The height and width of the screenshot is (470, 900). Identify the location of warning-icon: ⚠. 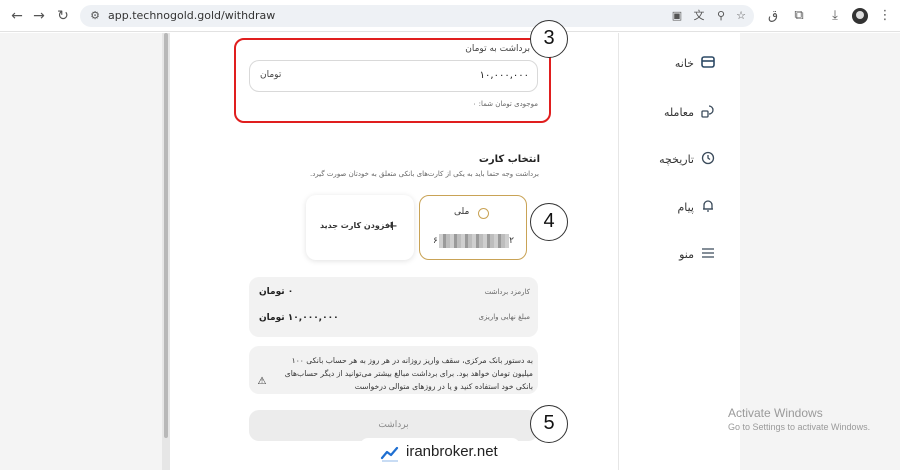
(262, 381).